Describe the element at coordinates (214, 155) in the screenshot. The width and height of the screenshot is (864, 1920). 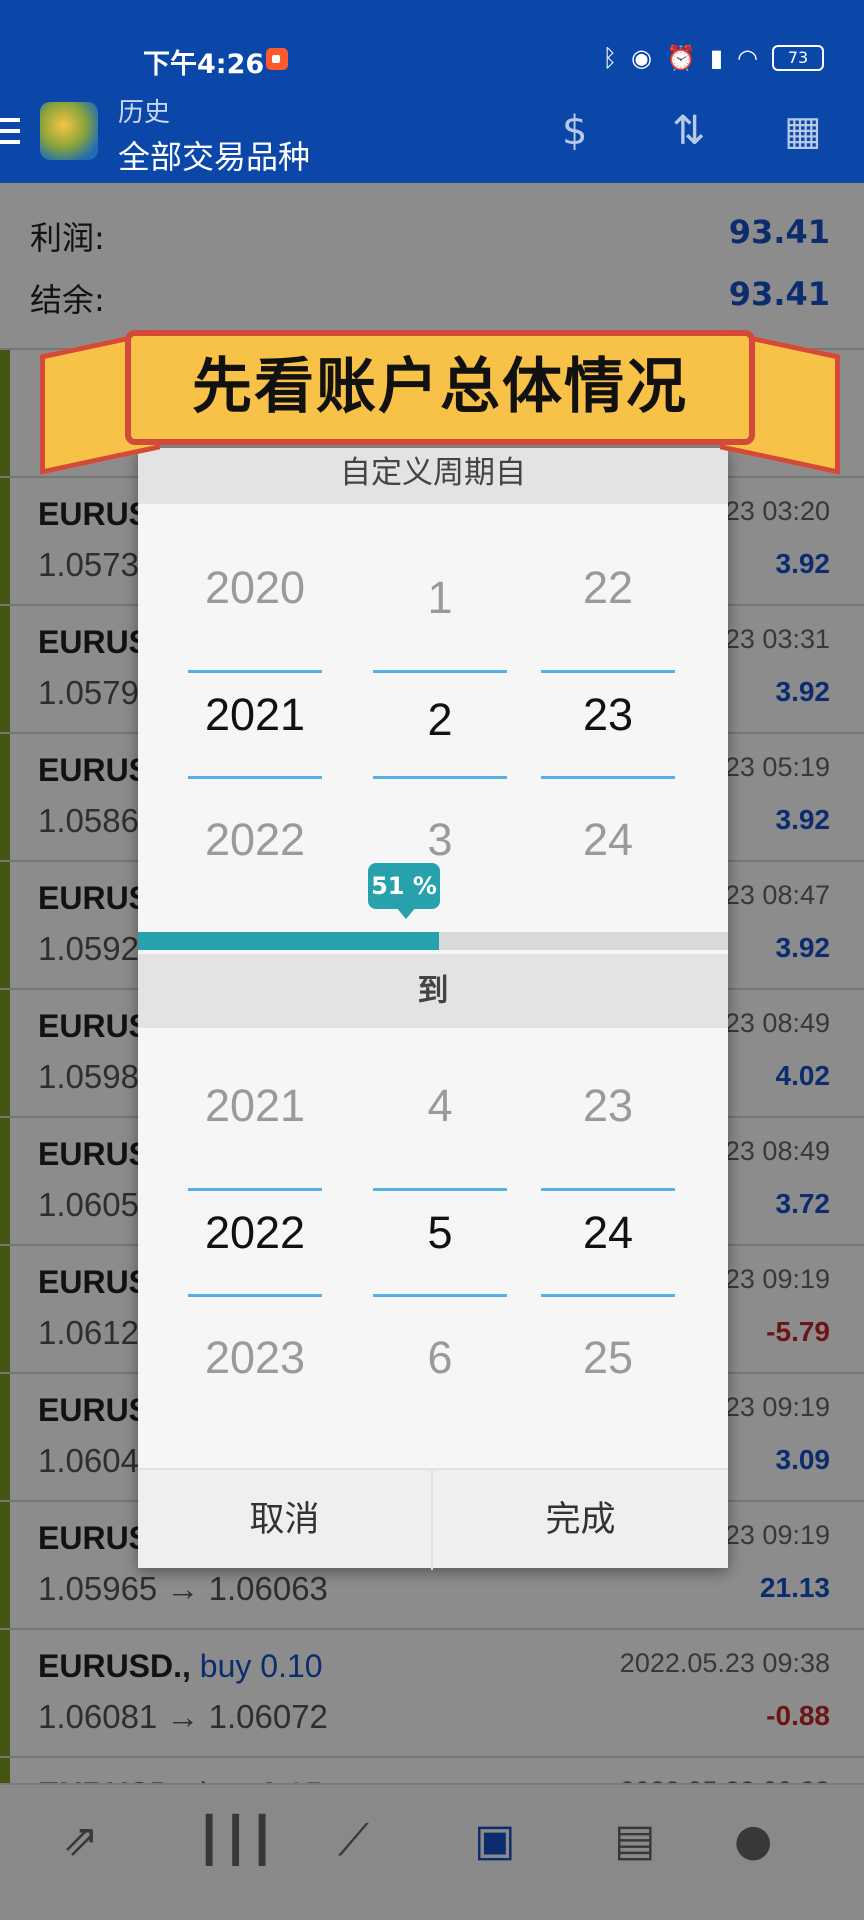
I see `app-title: 全部交易品种` at that location.